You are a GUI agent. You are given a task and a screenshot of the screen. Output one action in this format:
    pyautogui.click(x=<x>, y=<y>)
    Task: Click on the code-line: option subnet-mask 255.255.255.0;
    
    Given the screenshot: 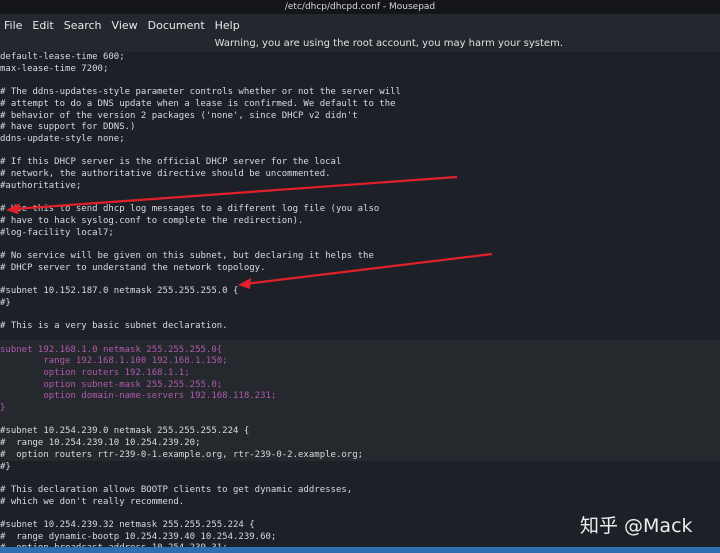 What is the action you would take?
    pyautogui.click(x=360, y=386)
    